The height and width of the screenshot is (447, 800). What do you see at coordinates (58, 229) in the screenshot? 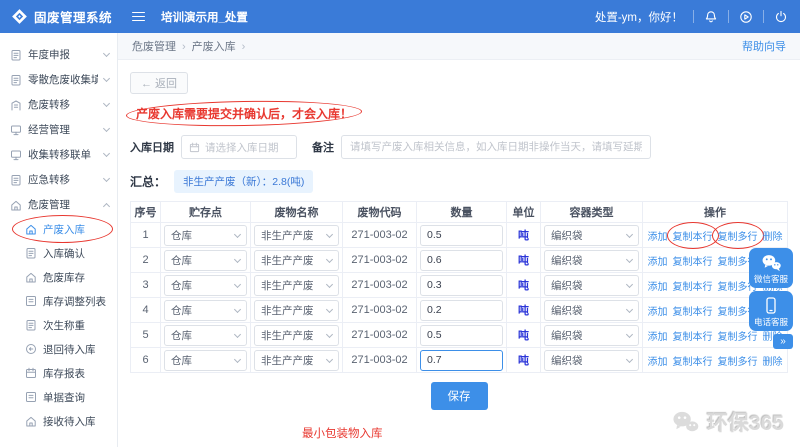
I see `sidebar-subitem-waste-inbound: 产废入库` at bounding box center [58, 229].